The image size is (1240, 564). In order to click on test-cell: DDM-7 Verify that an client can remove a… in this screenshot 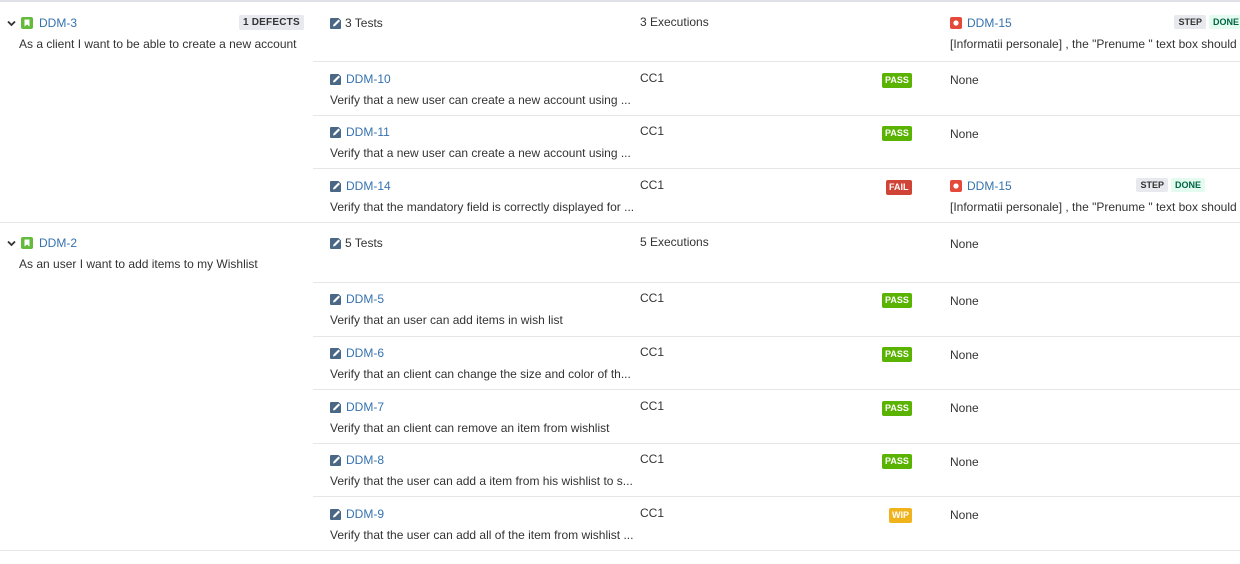, I will do `click(475, 417)`.